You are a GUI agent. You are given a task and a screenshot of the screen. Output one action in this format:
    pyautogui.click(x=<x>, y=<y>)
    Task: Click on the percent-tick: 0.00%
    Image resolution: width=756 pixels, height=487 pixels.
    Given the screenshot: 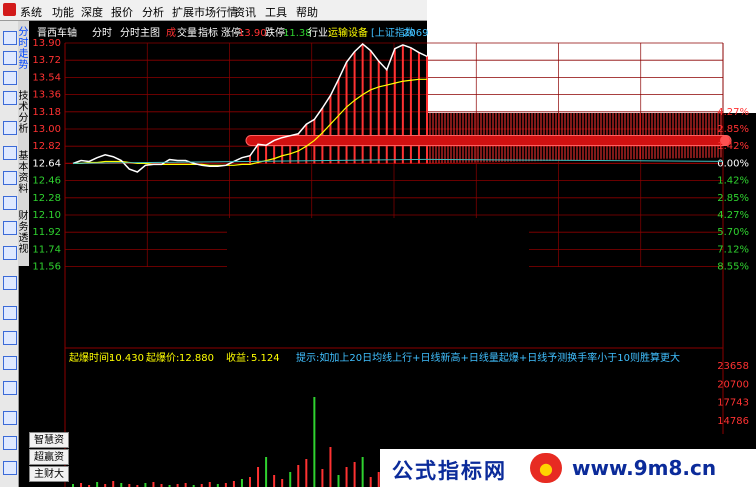 What is the action you would take?
    pyautogui.click(x=733, y=163)
    